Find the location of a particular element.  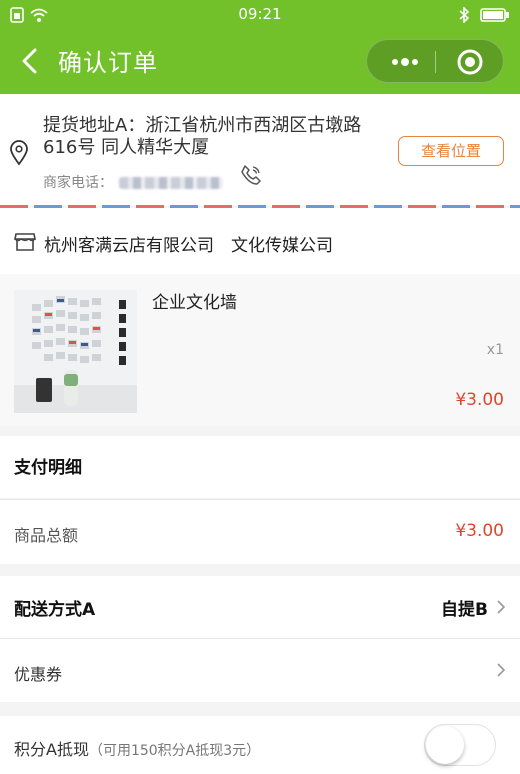

product-quantity: x1 is located at coordinates (495, 350).